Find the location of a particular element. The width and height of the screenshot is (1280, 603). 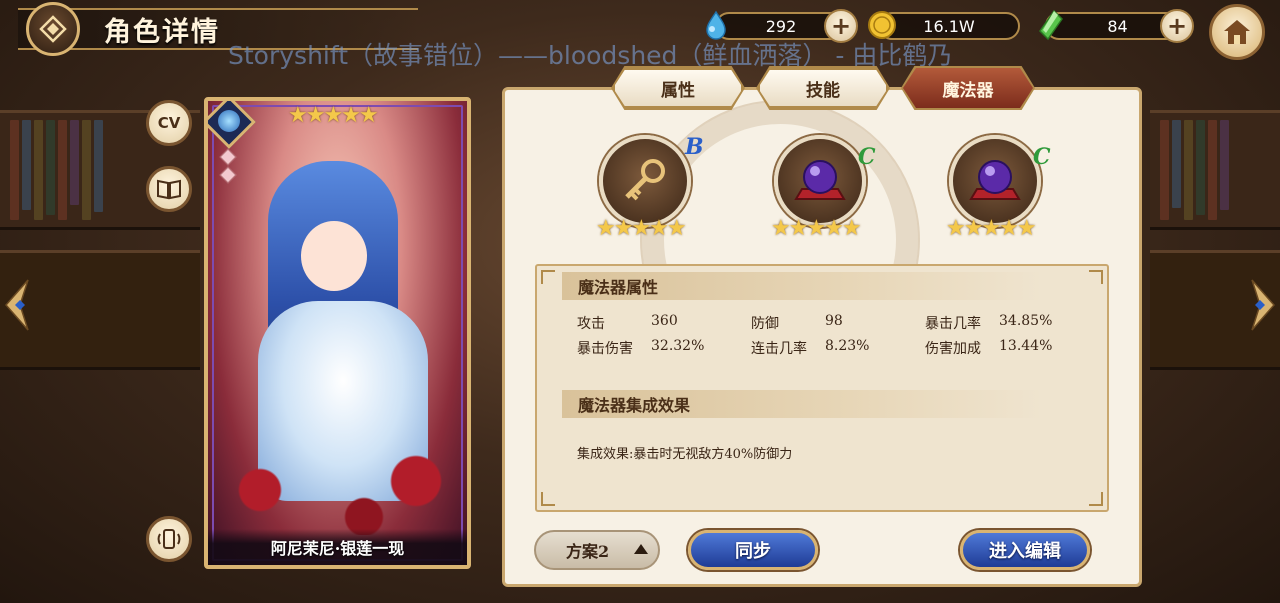

stat-value: 34.85% is located at coordinates (1026, 321).